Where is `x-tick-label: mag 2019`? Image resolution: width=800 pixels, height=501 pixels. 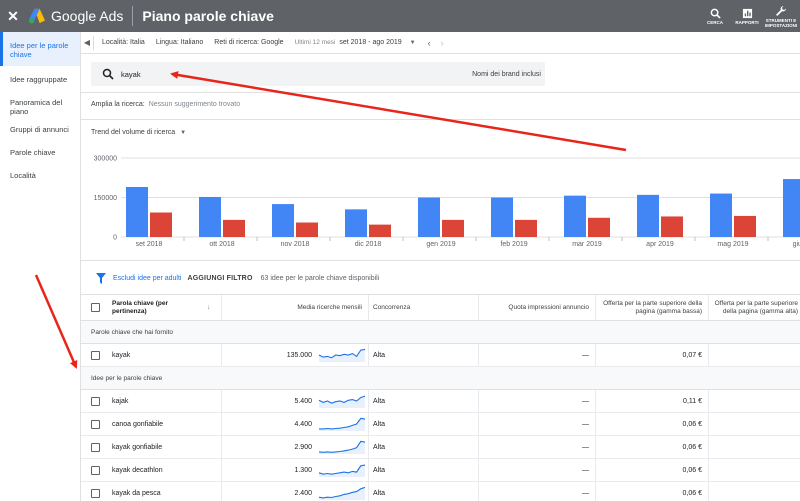
x-tick-label: mag 2019 is located at coordinates (732, 244).